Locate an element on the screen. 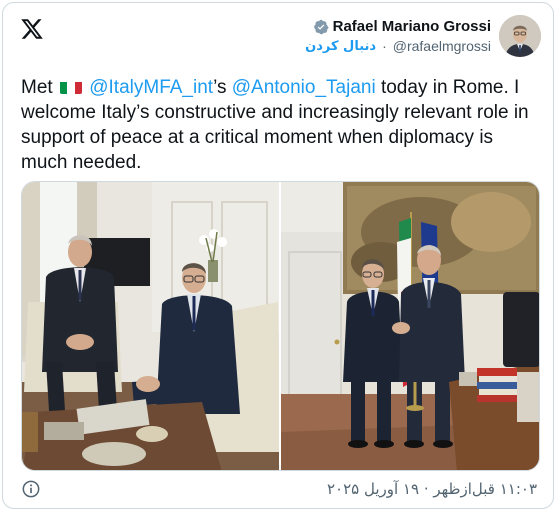 The height and width of the screenshot is (511, 556). info-icon is located at coordinates (31, 489).